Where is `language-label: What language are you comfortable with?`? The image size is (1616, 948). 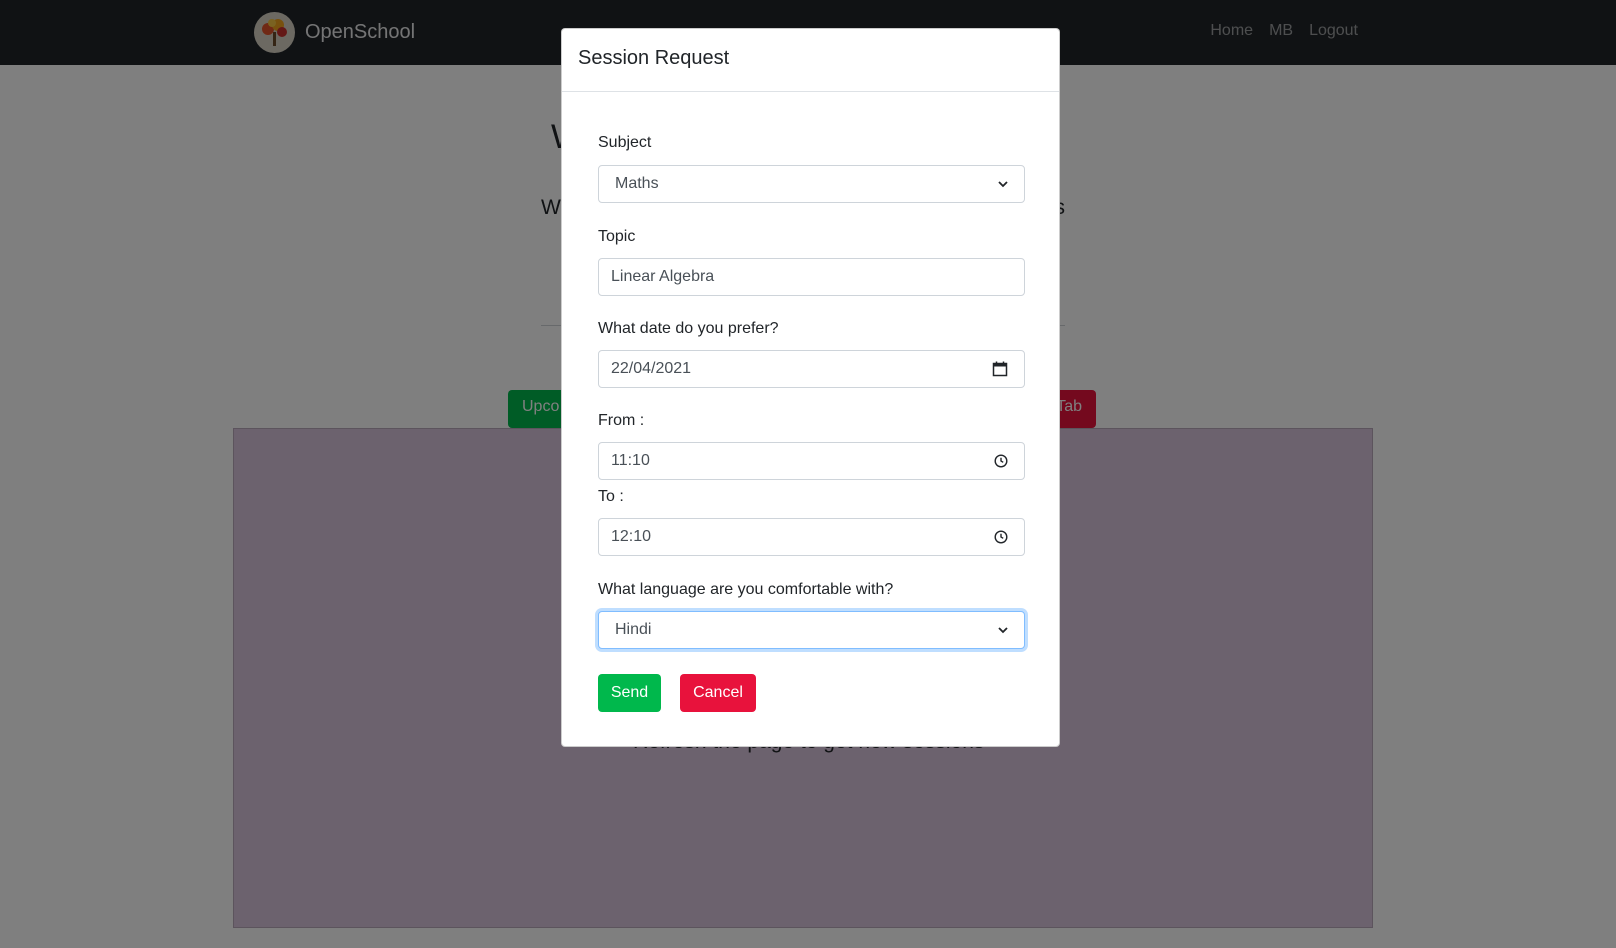 language-label: What language are you comfortable with? is located at coordinates (746, 589).